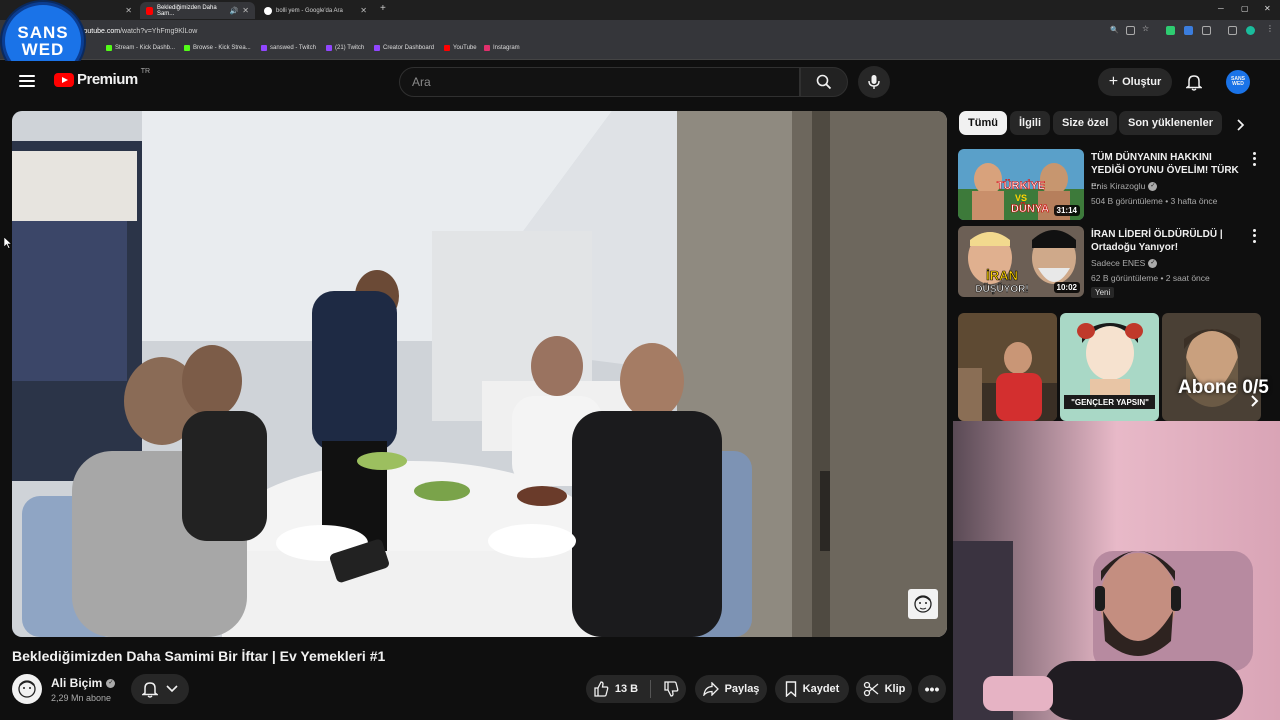 The height and width of the screenshot is (720, 1280). I want to click on create-button: + Oluştur, so click(1135, 82).